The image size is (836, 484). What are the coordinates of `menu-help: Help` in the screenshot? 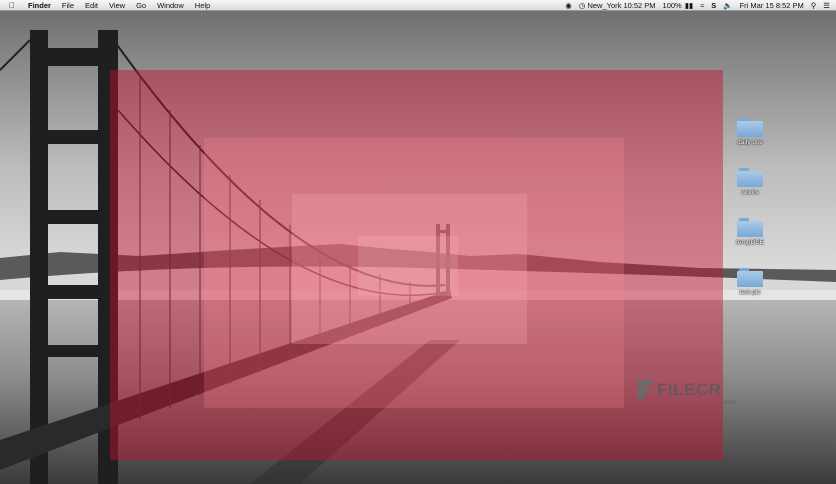 It's located at (202, 5).